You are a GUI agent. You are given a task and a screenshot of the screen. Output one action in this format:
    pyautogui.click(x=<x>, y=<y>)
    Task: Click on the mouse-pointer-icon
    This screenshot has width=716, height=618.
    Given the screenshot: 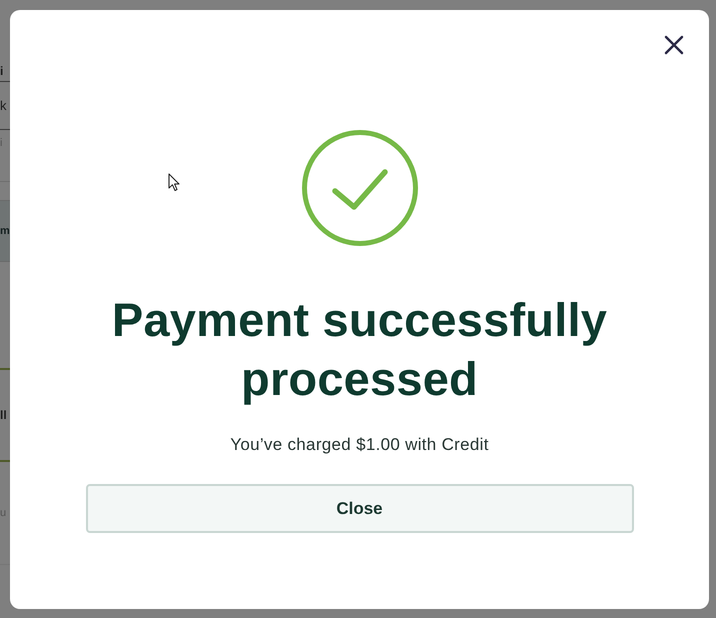 What is the action you would take?
    pyautogui.click(x=174, y=182)
    